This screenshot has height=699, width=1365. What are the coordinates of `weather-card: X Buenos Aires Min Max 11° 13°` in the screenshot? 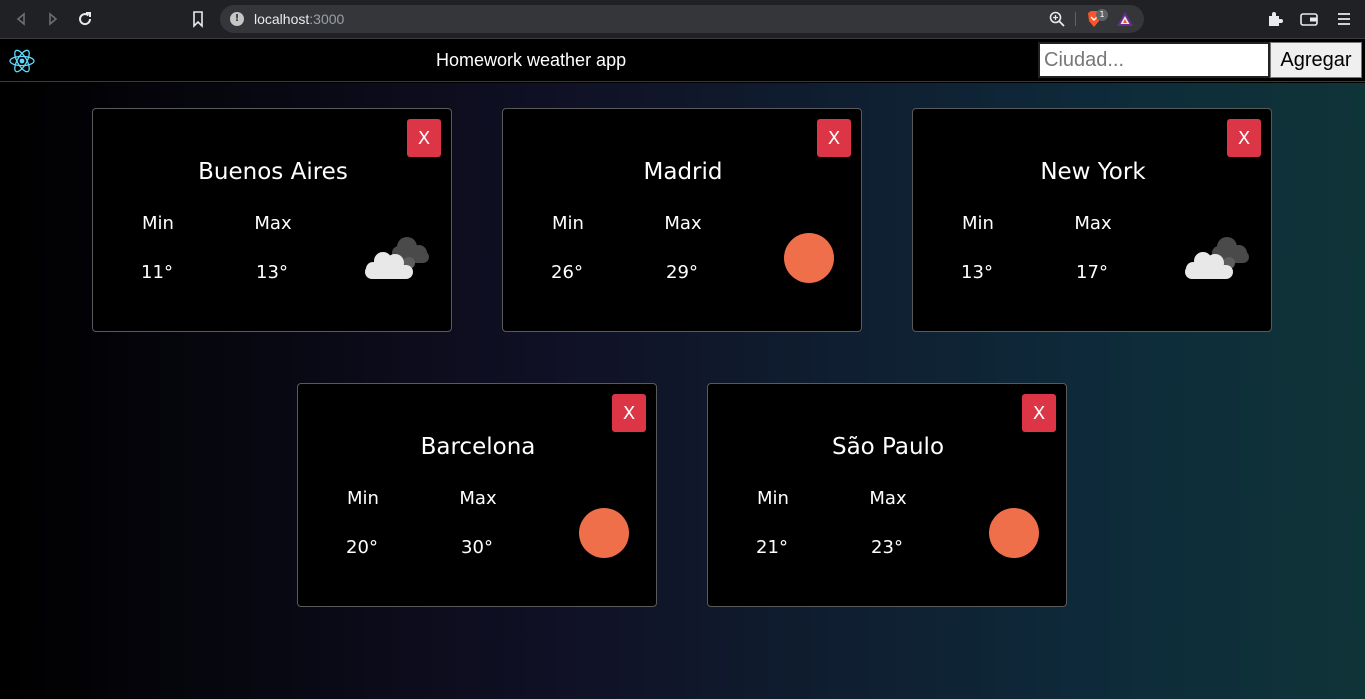 It's located at (272, 220).